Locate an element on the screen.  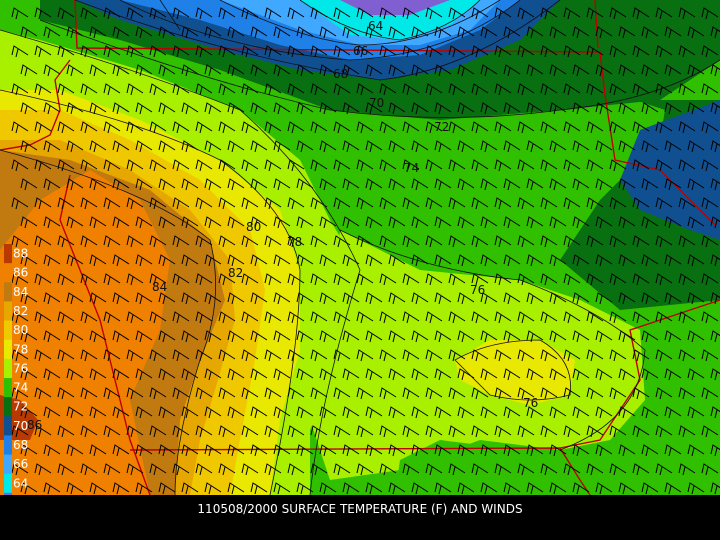
contour-label-86: 86 is located at coordinates (34, 425).